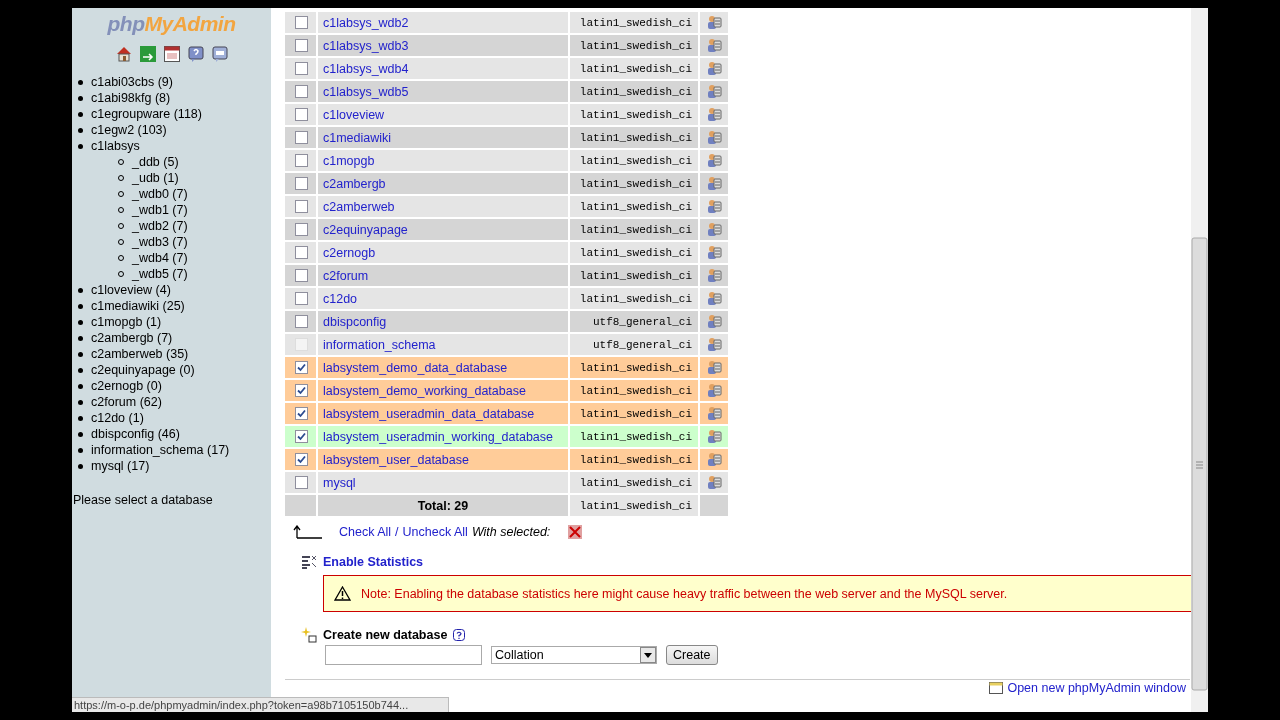 Image resolution: width=1280 pixels, height=720 pixels. What do you see at coordinates (435, 436) in the screenshot?
I see `database-name-link: labsystem_useradmin_working_database` at bounding box center [435, 436].